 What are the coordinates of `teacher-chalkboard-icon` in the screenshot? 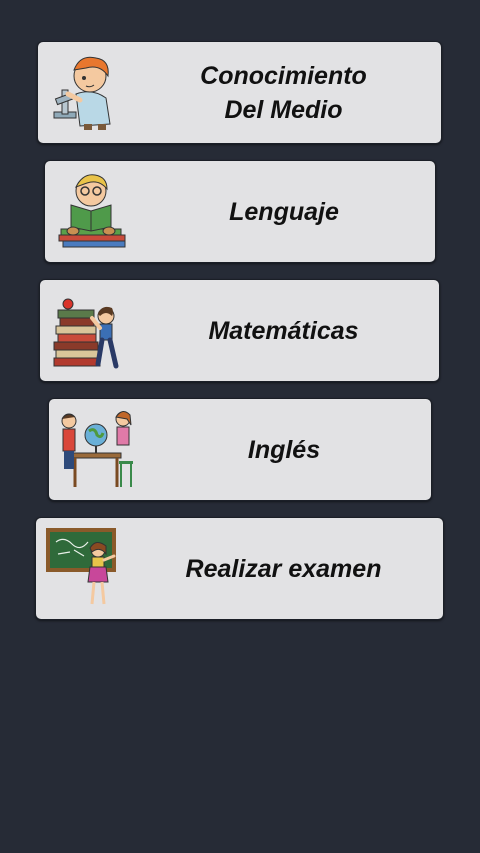 It's located at (85, 568).